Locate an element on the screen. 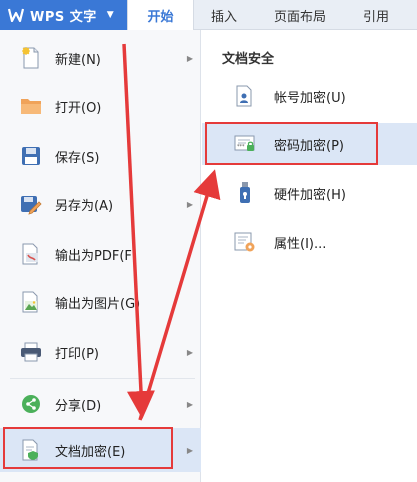 This screenshot has height=482, width=417. menu-item-open: 打开(O) is located at coordinates (100, 106).